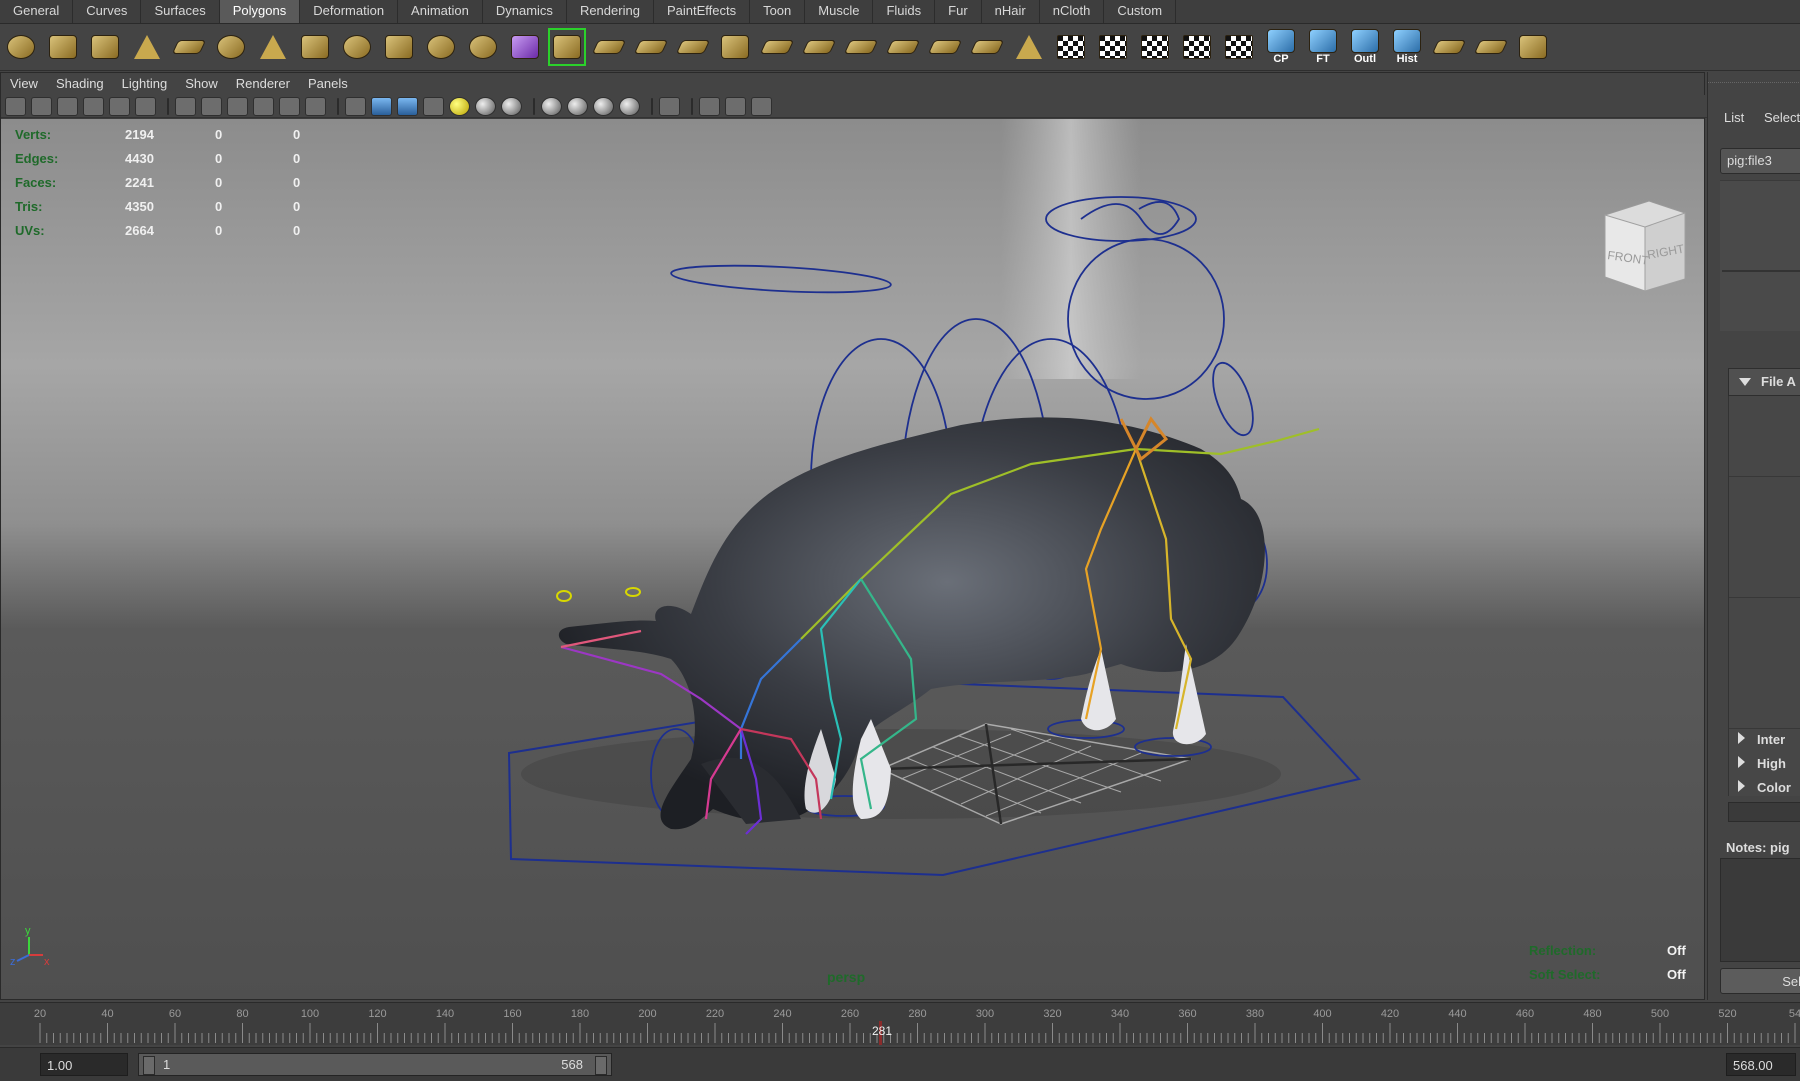 The image size is (1800, 1081). What do you see at coordinates (1072, 11) in the screenshot?
I see `shelf-tab-ncloth: nCloth` at bounding box center [1072, 11].